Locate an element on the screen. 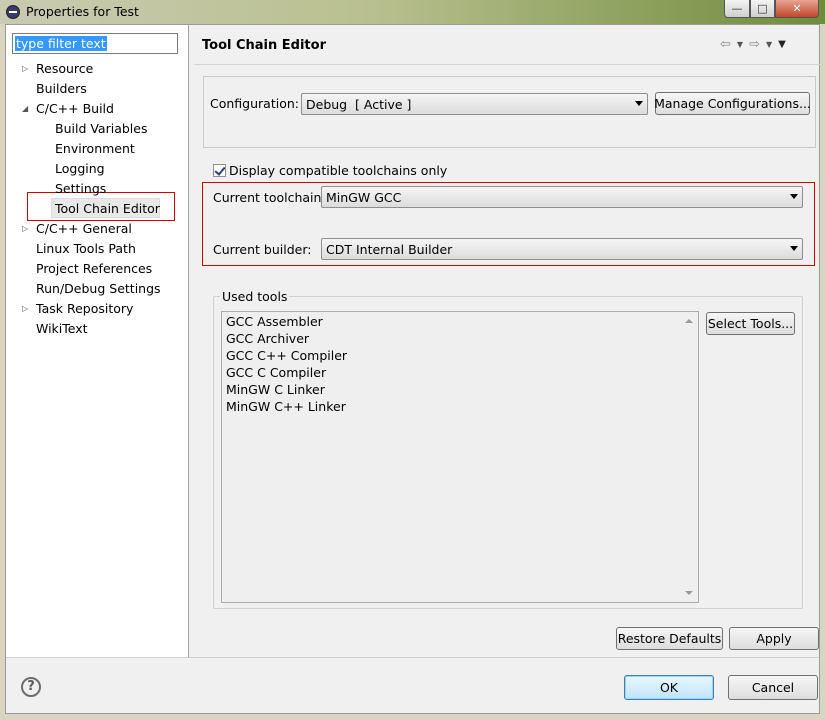 The image size is (825, 719). tool-list-item: GCC C Compiler is located at coordinates (276, 372).